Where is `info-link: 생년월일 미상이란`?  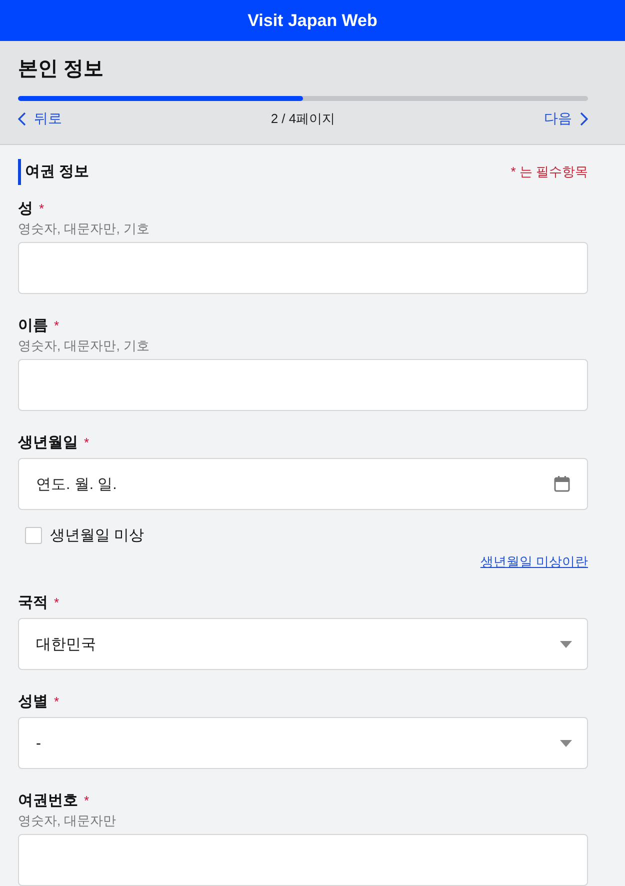
info-link: 생년월일 미상이란 is located at coordinates (534, 562).